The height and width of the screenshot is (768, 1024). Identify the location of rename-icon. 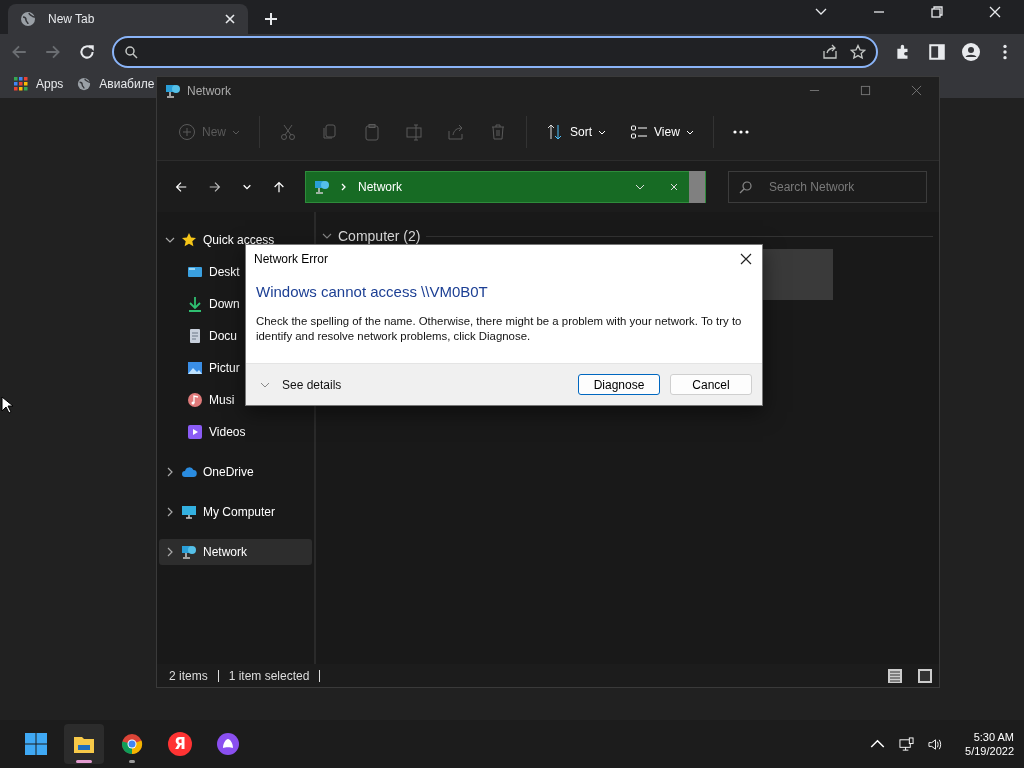
(414, 132).